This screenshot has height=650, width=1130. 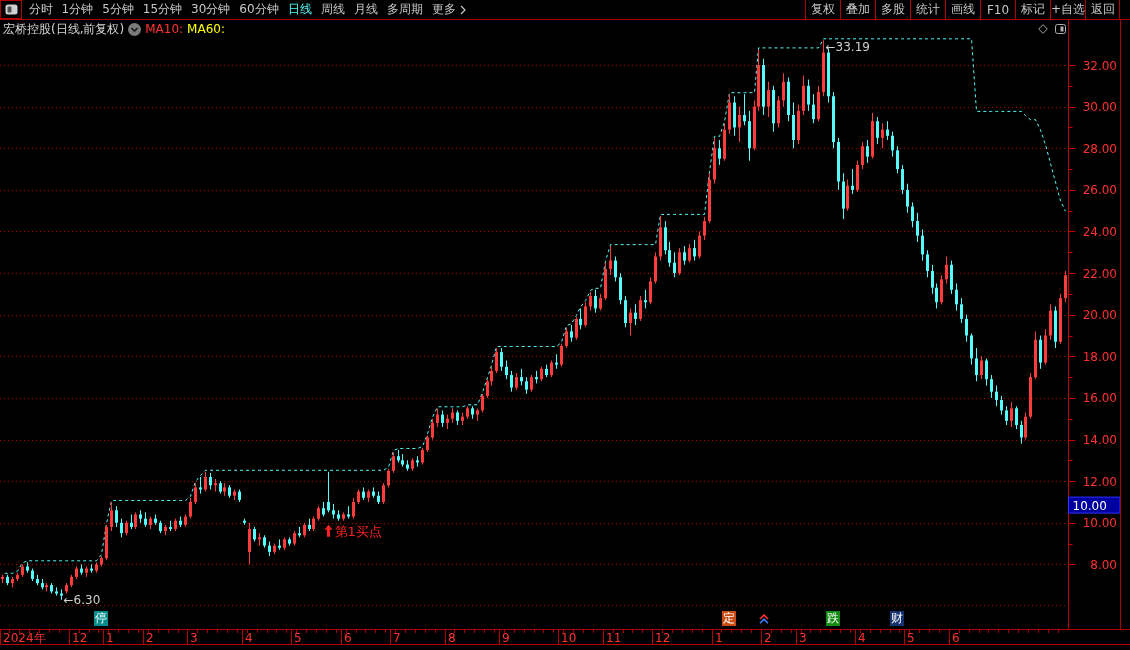 What do you see at coordinates (857, 9) in the screenshot?
I see `toolbar-button: 叠加` at bounding box center [857, 9].